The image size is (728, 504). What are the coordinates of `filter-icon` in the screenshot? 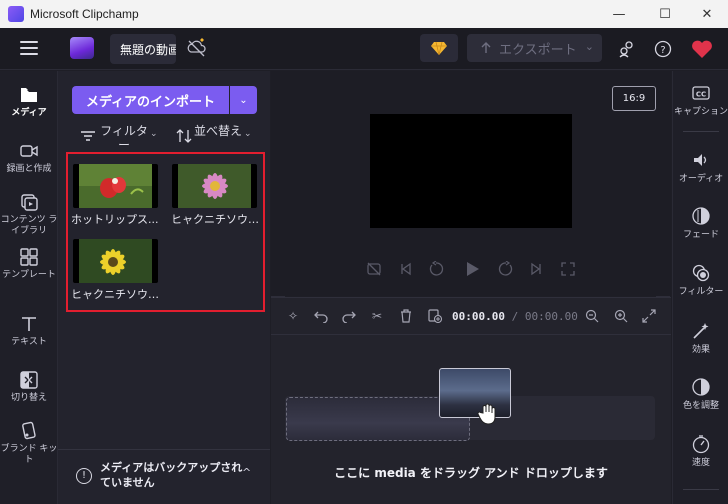 It's located at (701, 273).